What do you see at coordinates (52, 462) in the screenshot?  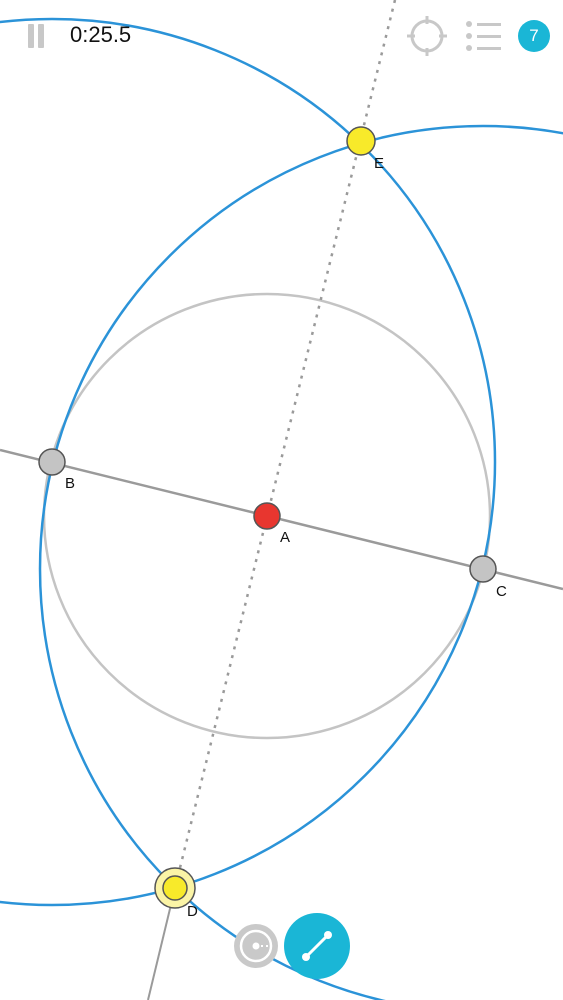 I see `point-b` at bounding box center [52, 462].